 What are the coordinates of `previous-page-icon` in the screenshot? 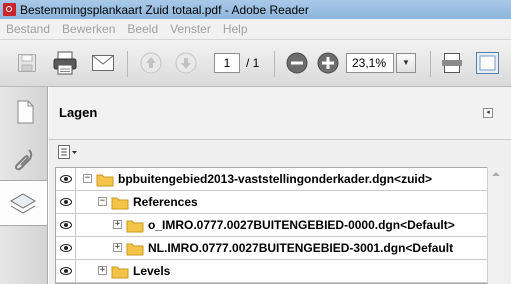 It's located at (151, 63).